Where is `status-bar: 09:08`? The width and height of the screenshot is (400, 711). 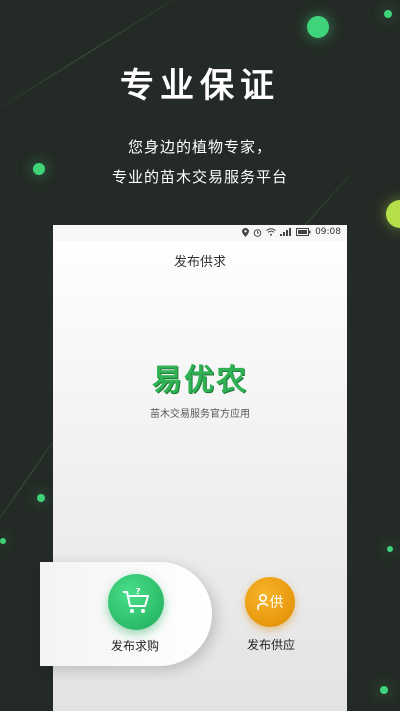
status-bar: 09:08 is located at coordinates (200, 233).